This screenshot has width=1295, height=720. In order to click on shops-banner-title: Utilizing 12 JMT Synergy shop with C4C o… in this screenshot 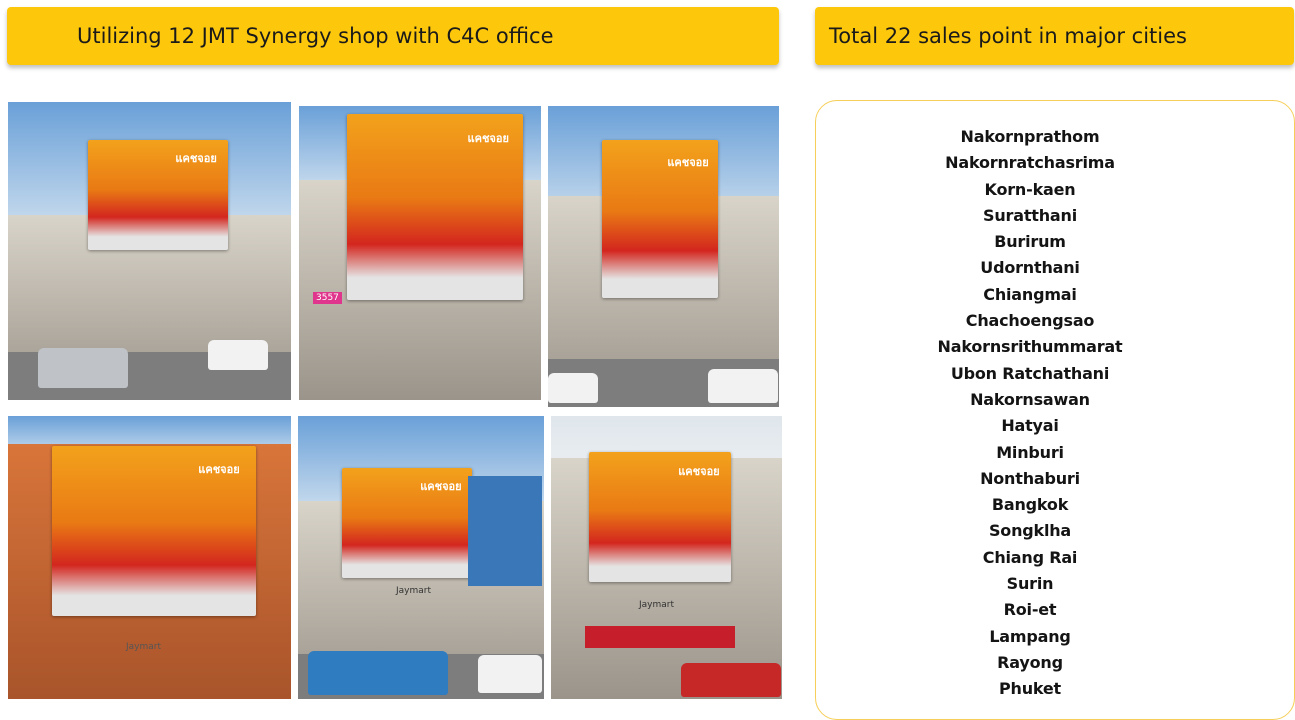, I will do `click(315, 36)`.